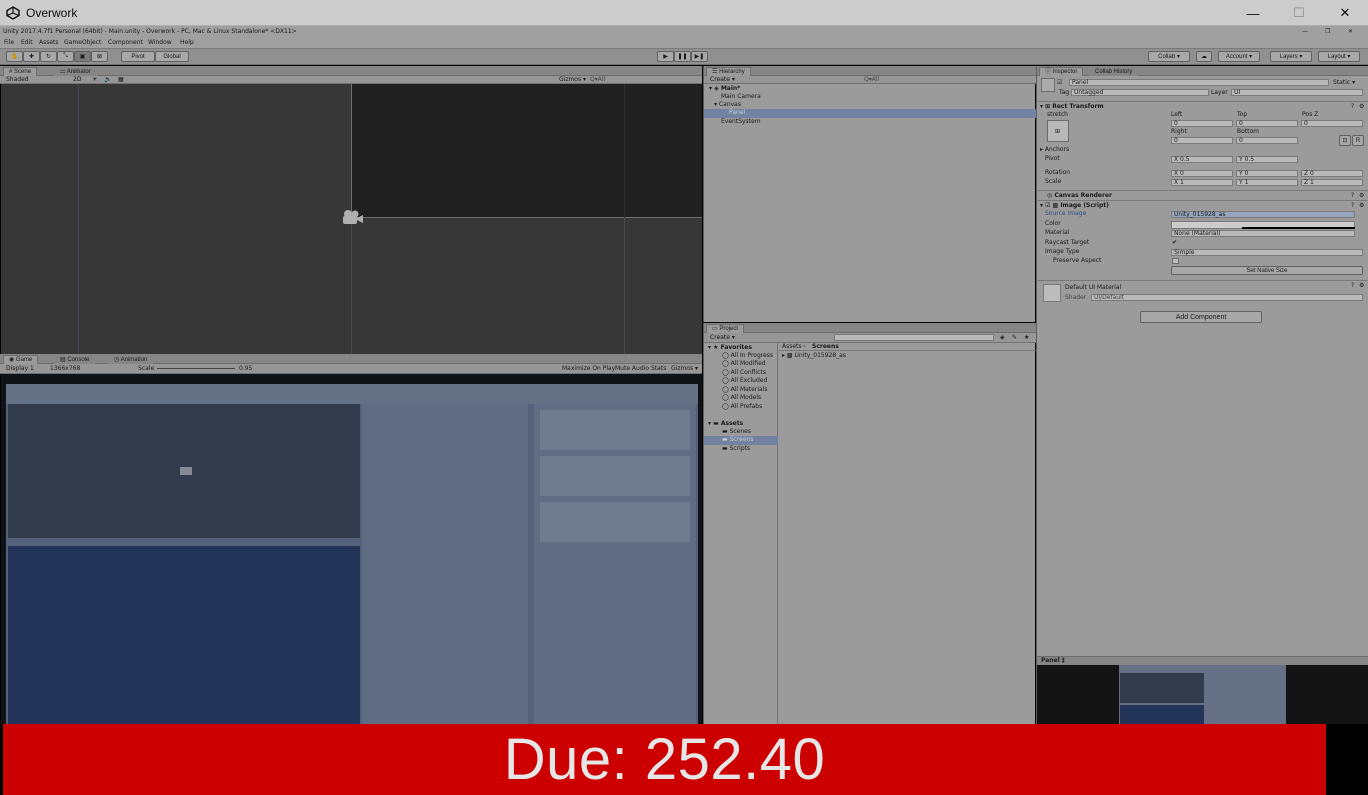 This screenshot has height=795, width=1368. Describe the element at coordinates (1202, 123) in the screenshot. I see `left-field: 0` at that location.